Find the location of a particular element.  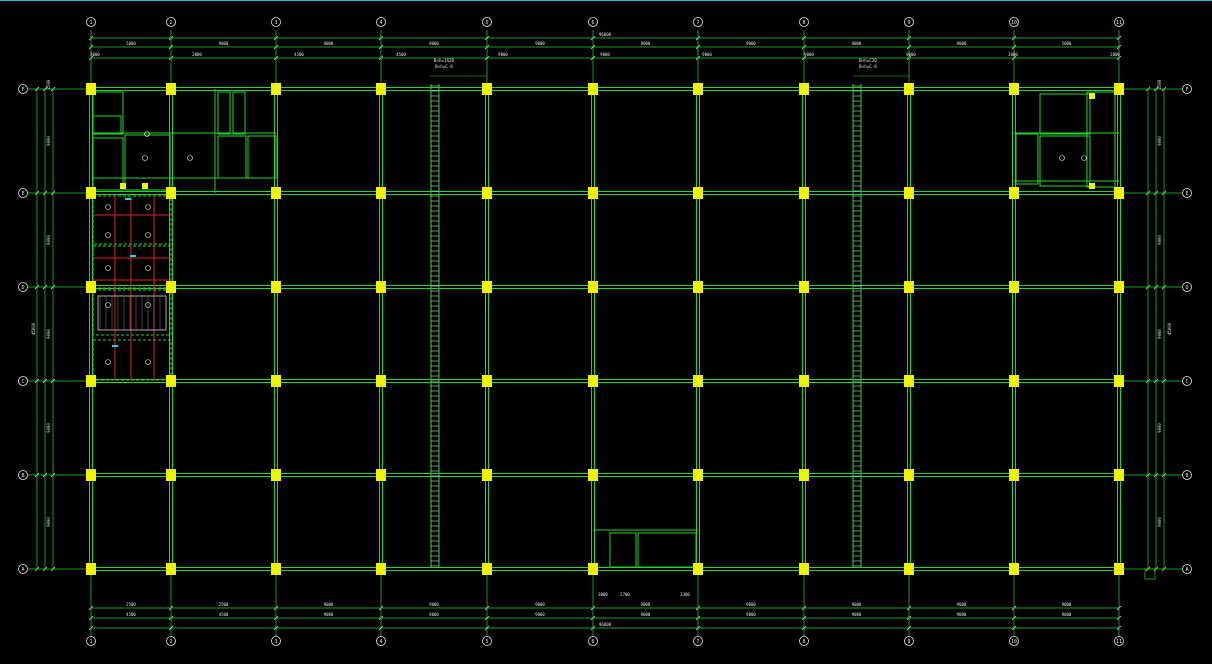

axis-bubble-bottom-3-label: 3 is located at coordinates (275, 642).